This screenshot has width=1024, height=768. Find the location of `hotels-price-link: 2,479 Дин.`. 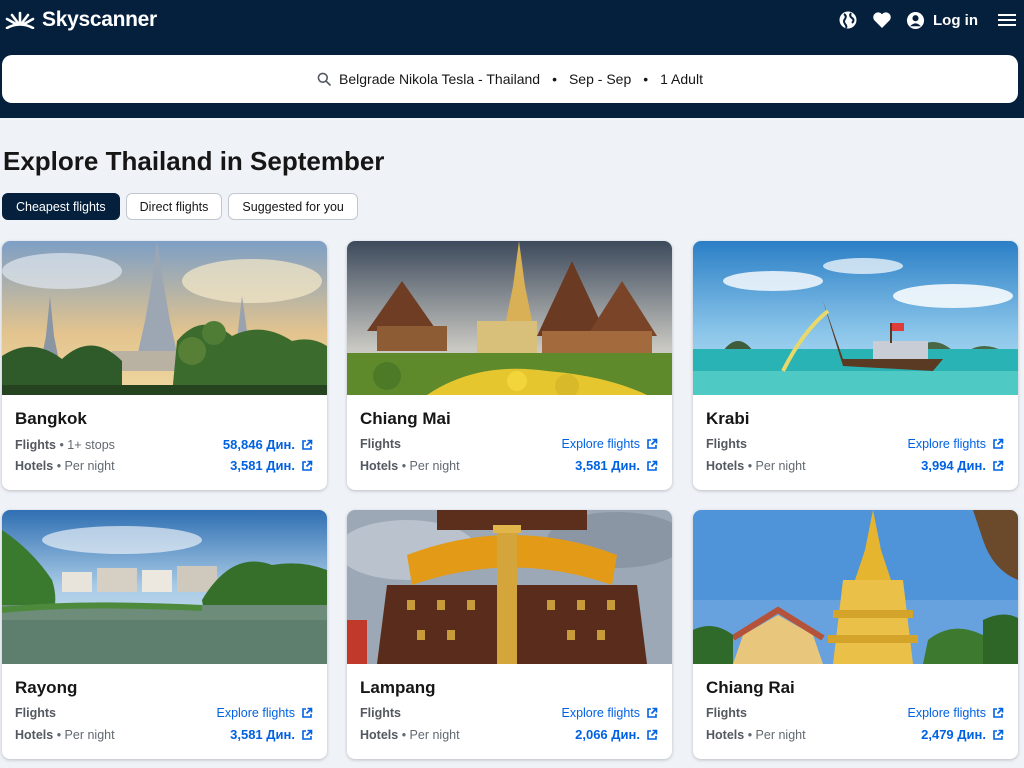

hotels-price-link: 2,479 Дин. is located at coordinates (962, 734).